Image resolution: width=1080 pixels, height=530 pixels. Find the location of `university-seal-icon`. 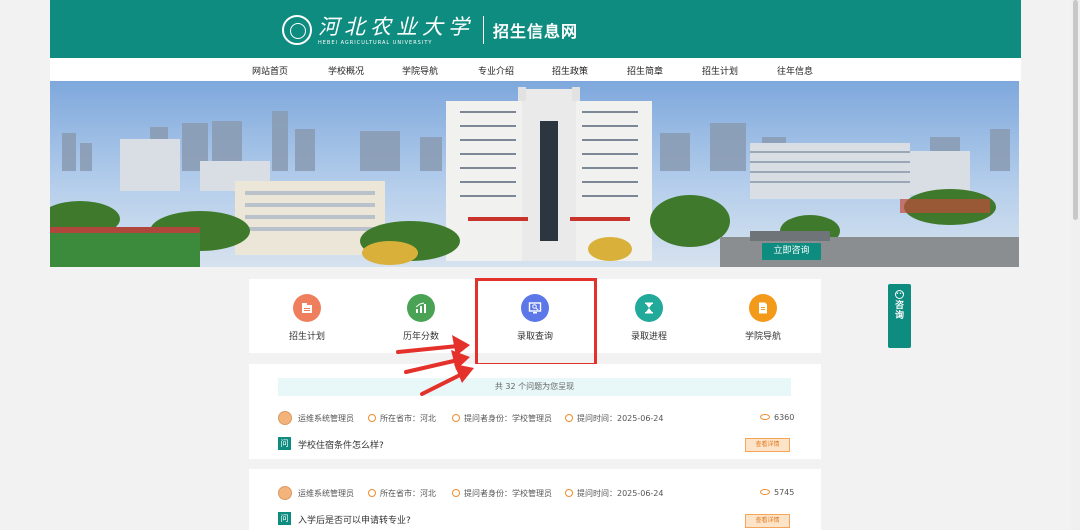

university-seal-icon is located at coordinates (297, 30).